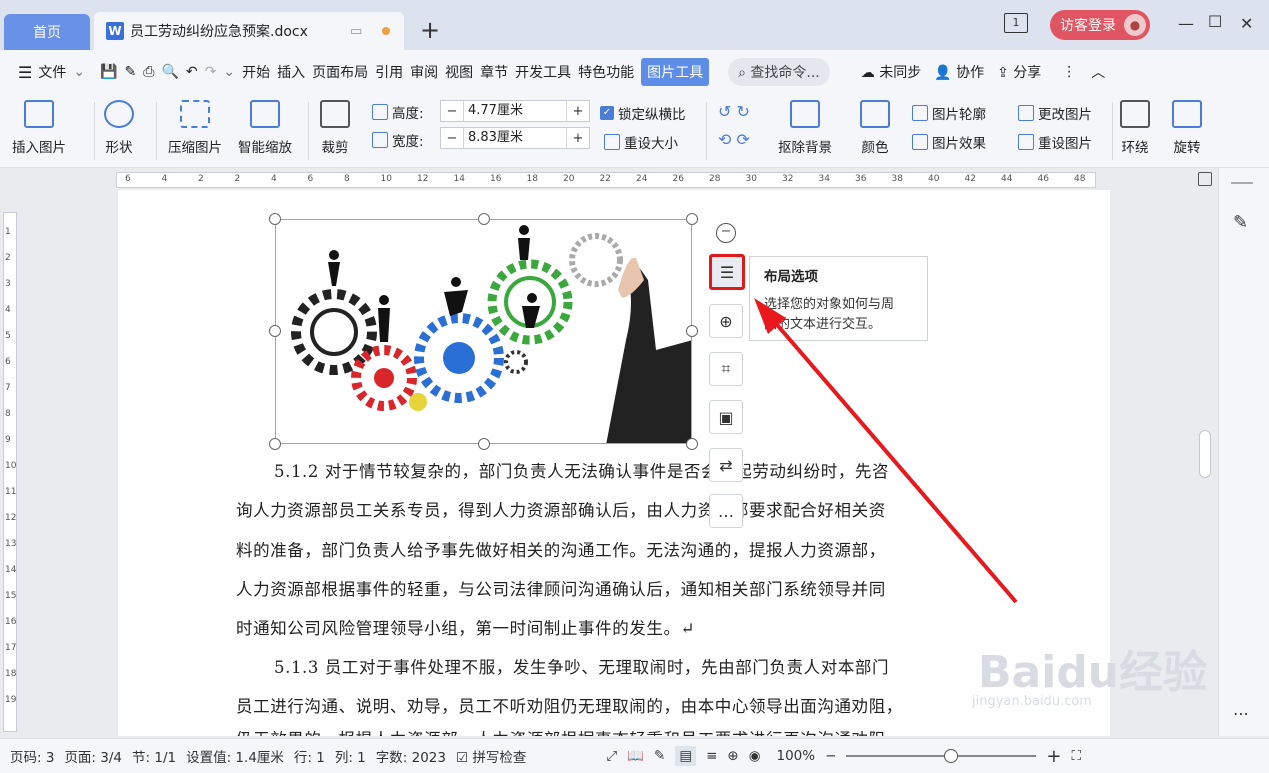 Image resolution: width=1269 pixels, height=773 pixels. I want to click on spell-check-button: ☑ 拼写检查, so click(491, 756).